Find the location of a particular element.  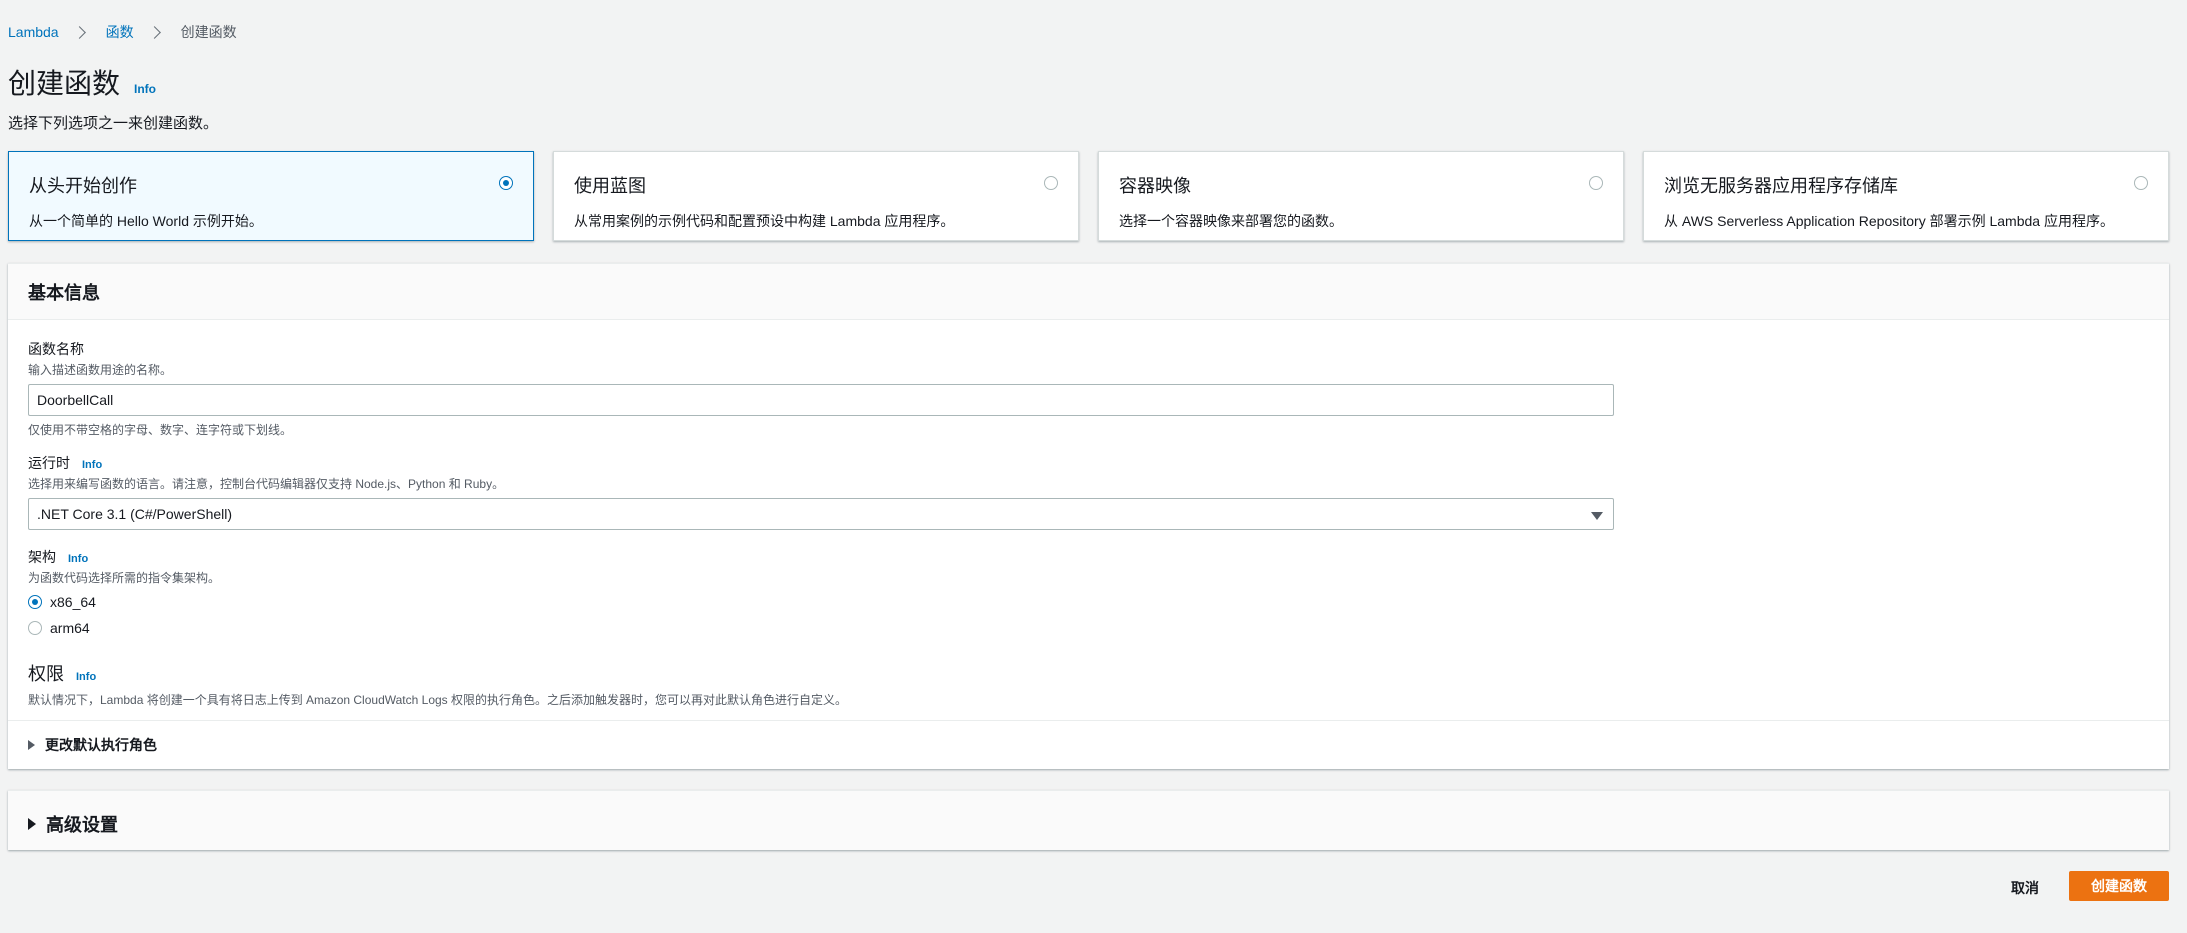

architecture-info-link: Info is located at coordinates (78, 559).